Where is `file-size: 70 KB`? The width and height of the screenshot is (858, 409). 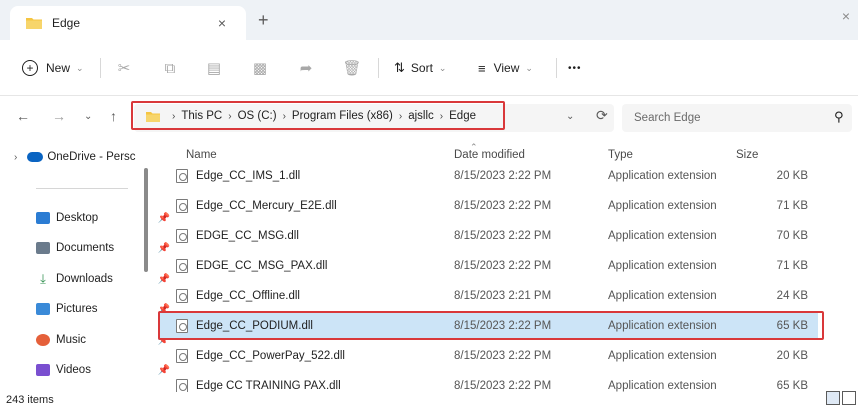 file-size: 70 KB is located at coordinates (792, 236).